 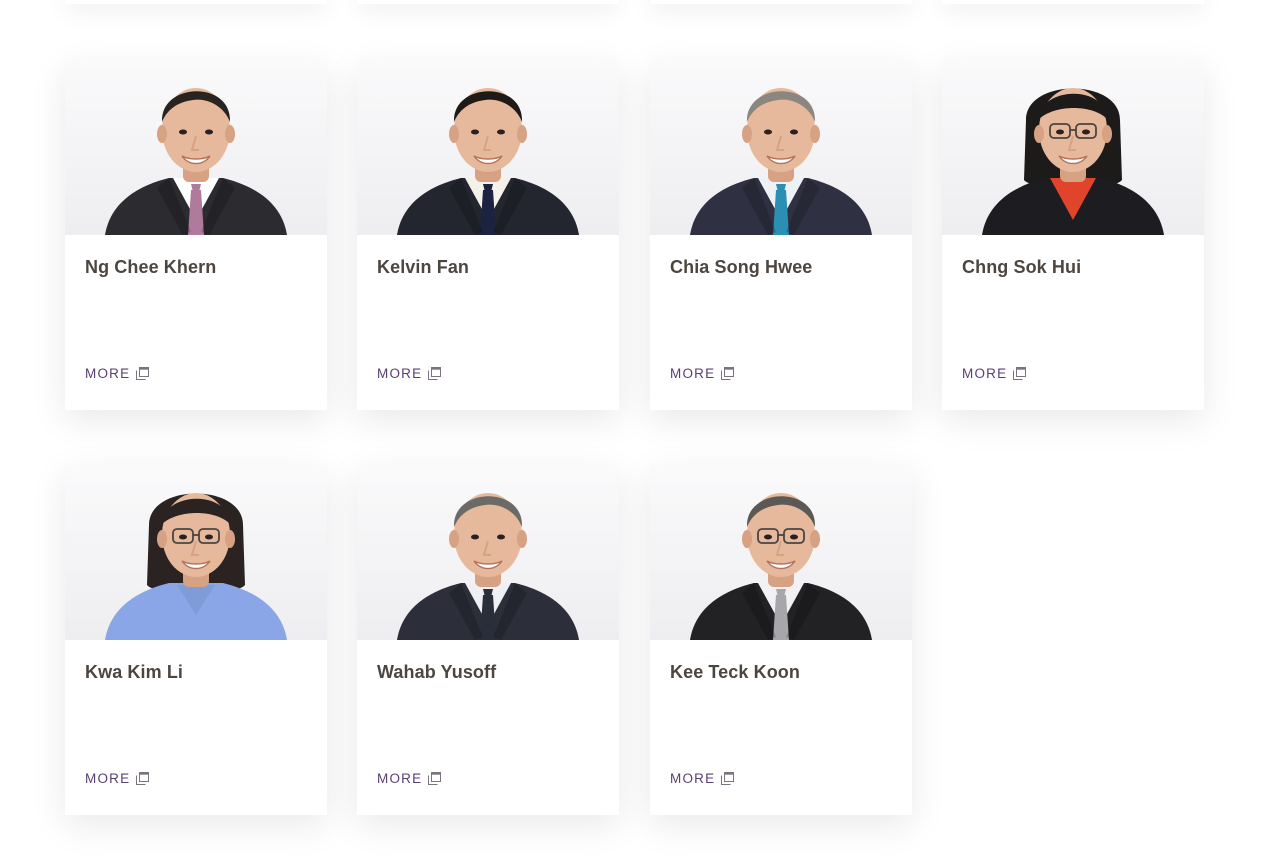 I want to click on member-card: Chia Song Hwee MORE, so click(x=781, y=235).